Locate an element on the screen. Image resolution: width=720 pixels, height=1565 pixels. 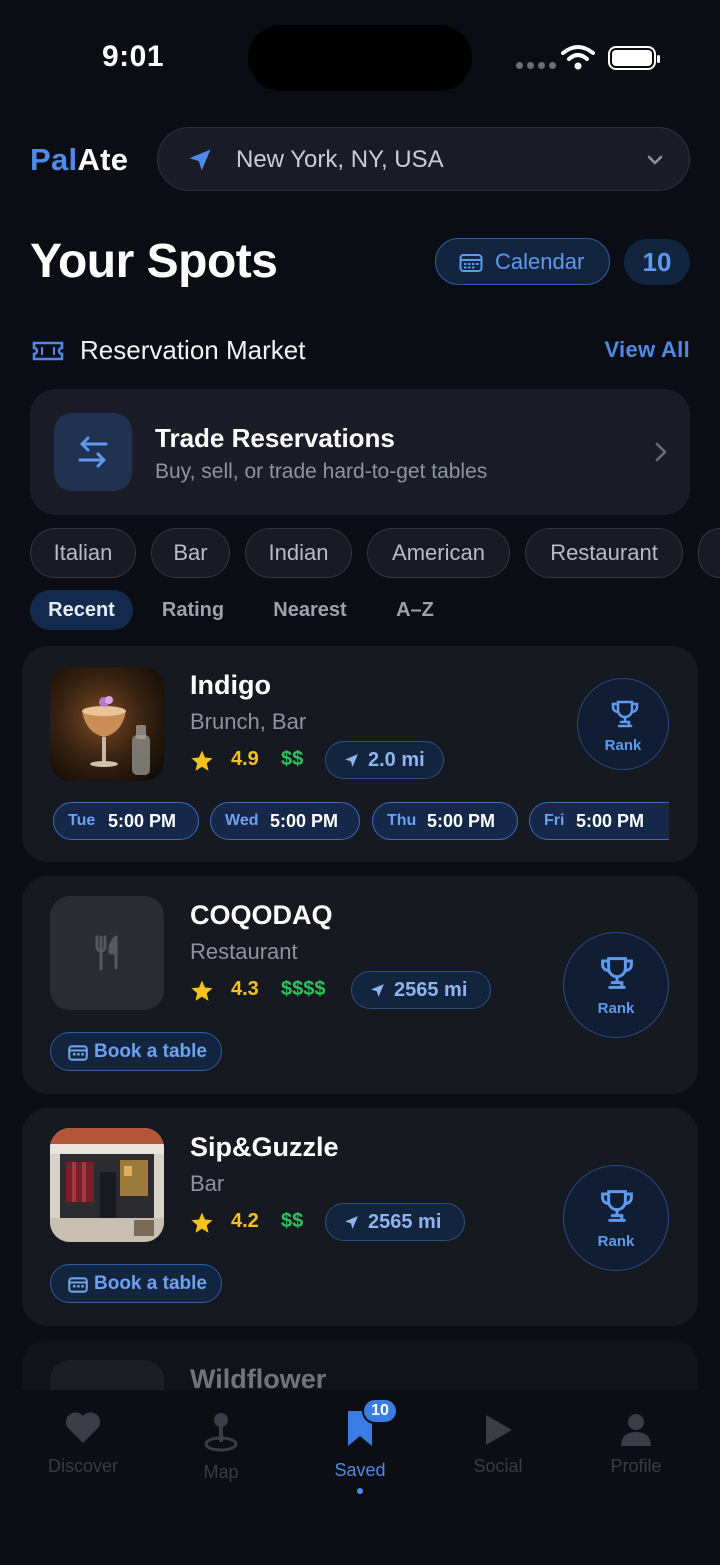
saved-count-badge: 10 is located at coordinates (380, 1411).